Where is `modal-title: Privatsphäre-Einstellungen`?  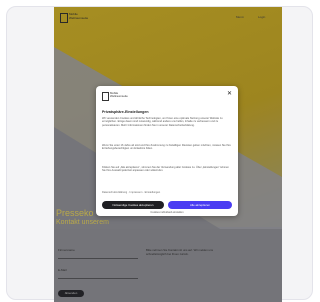 modal-title: Privatsphäre-Einstellungen is located at coordinates (125, 112).